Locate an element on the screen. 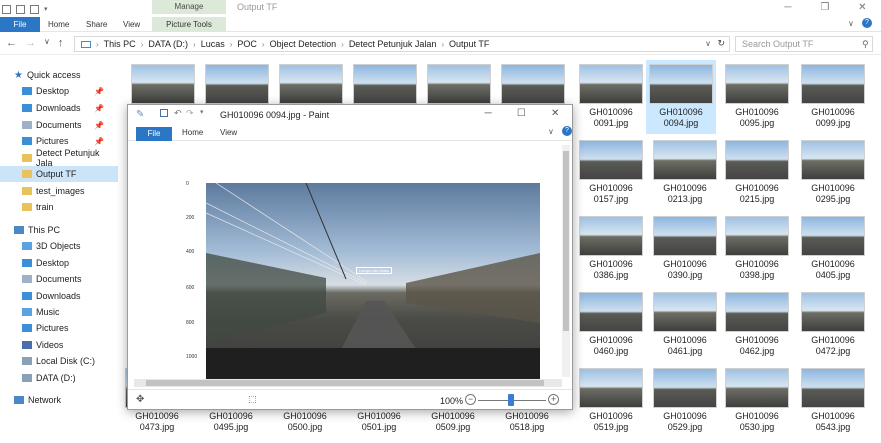  file-tile: GH010096 0519.jpg is located at coordinates (611, 400).